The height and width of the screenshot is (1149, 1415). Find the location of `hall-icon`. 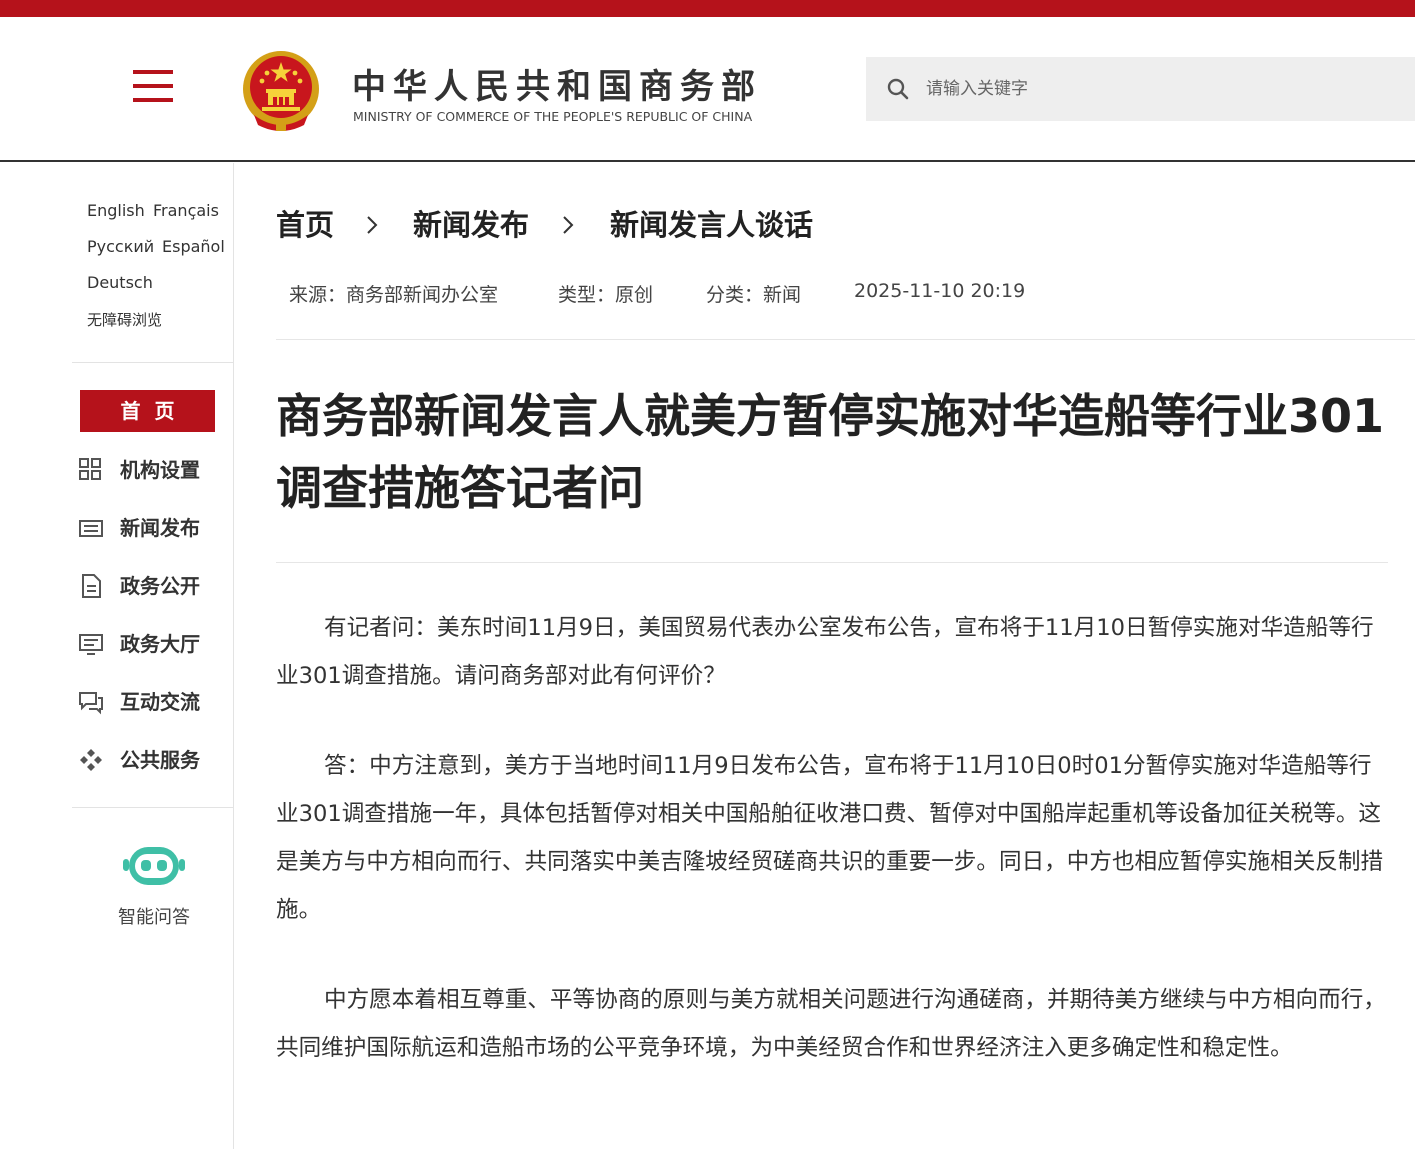

hall-icon is located at coordinates (91, 644).